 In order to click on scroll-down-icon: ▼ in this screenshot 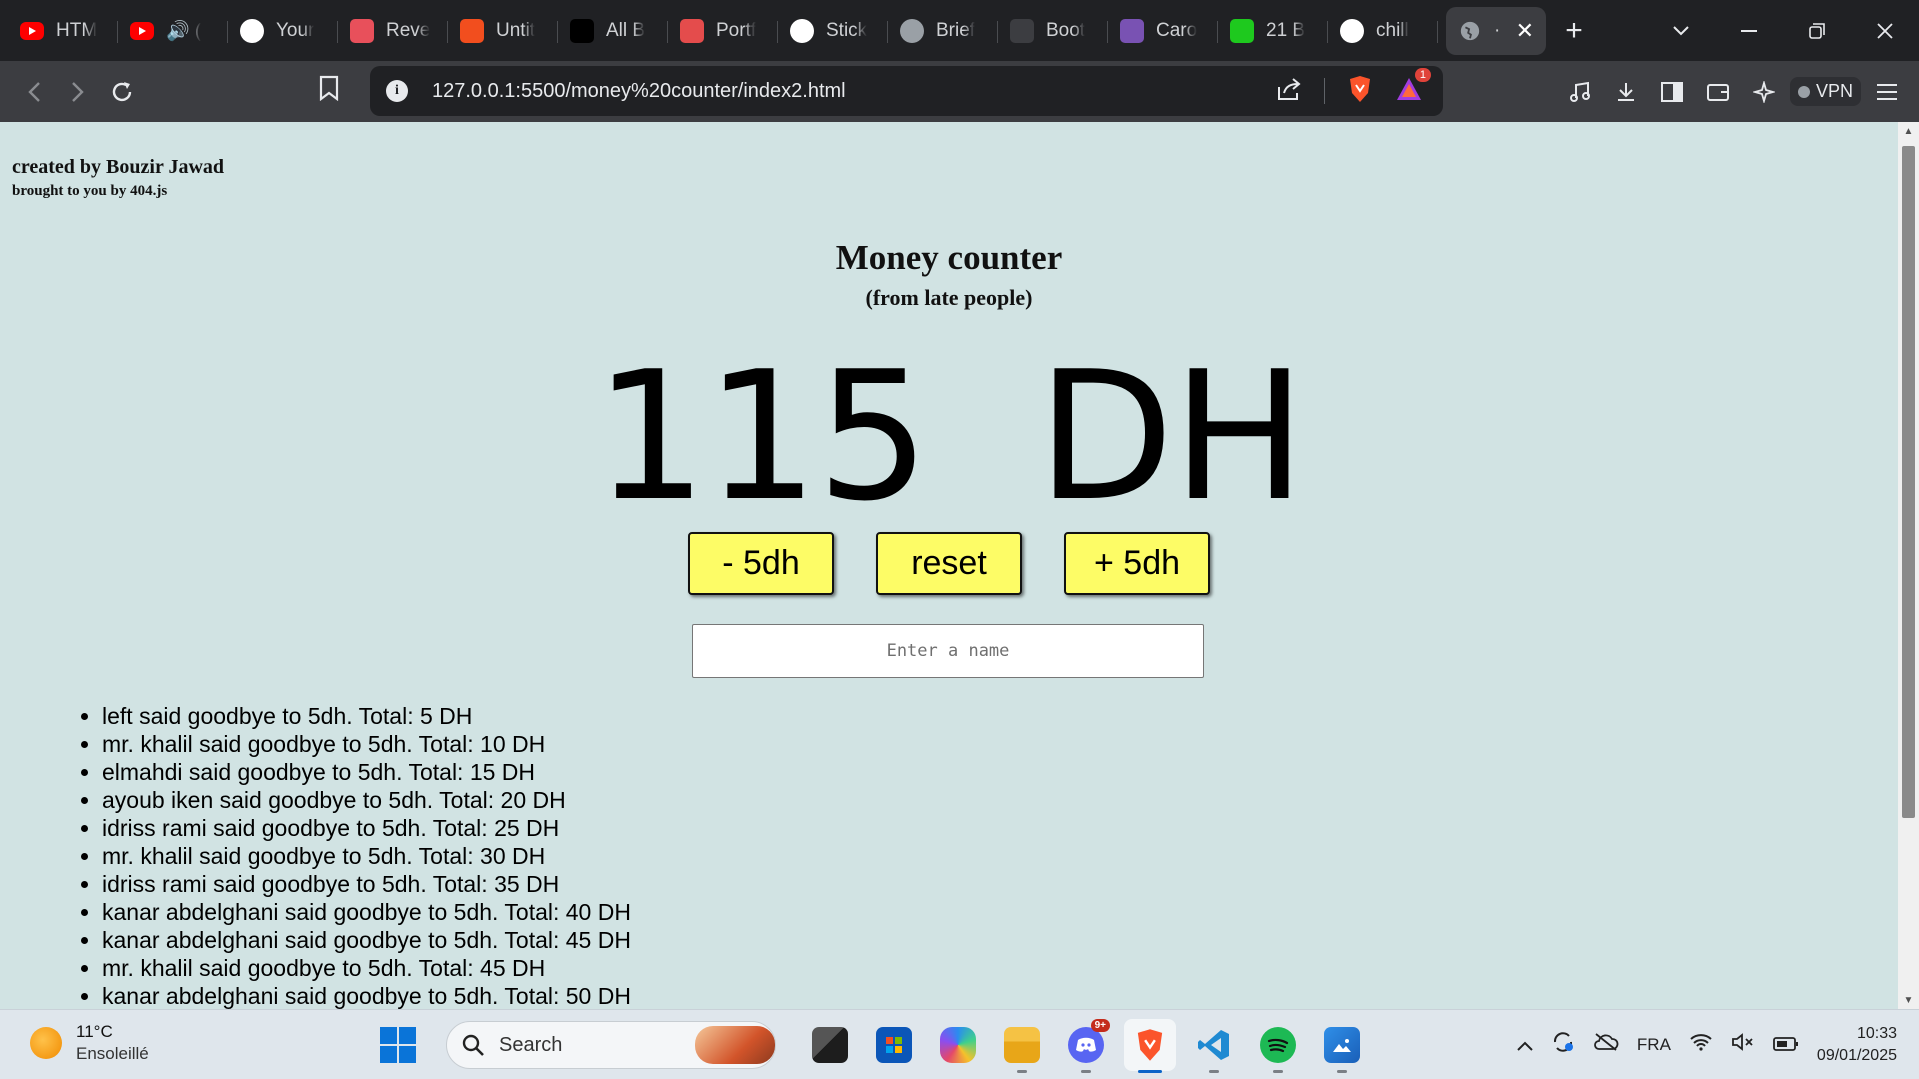, I will do `click(1908, 1000)`.